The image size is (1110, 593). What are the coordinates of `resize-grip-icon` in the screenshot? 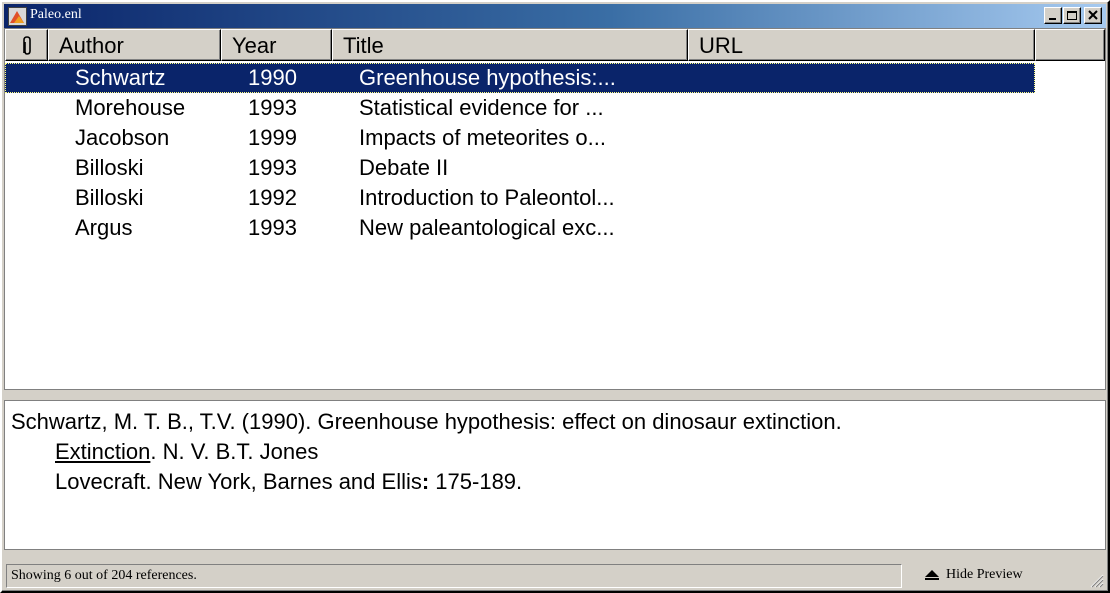 It's located at (1096, 580).